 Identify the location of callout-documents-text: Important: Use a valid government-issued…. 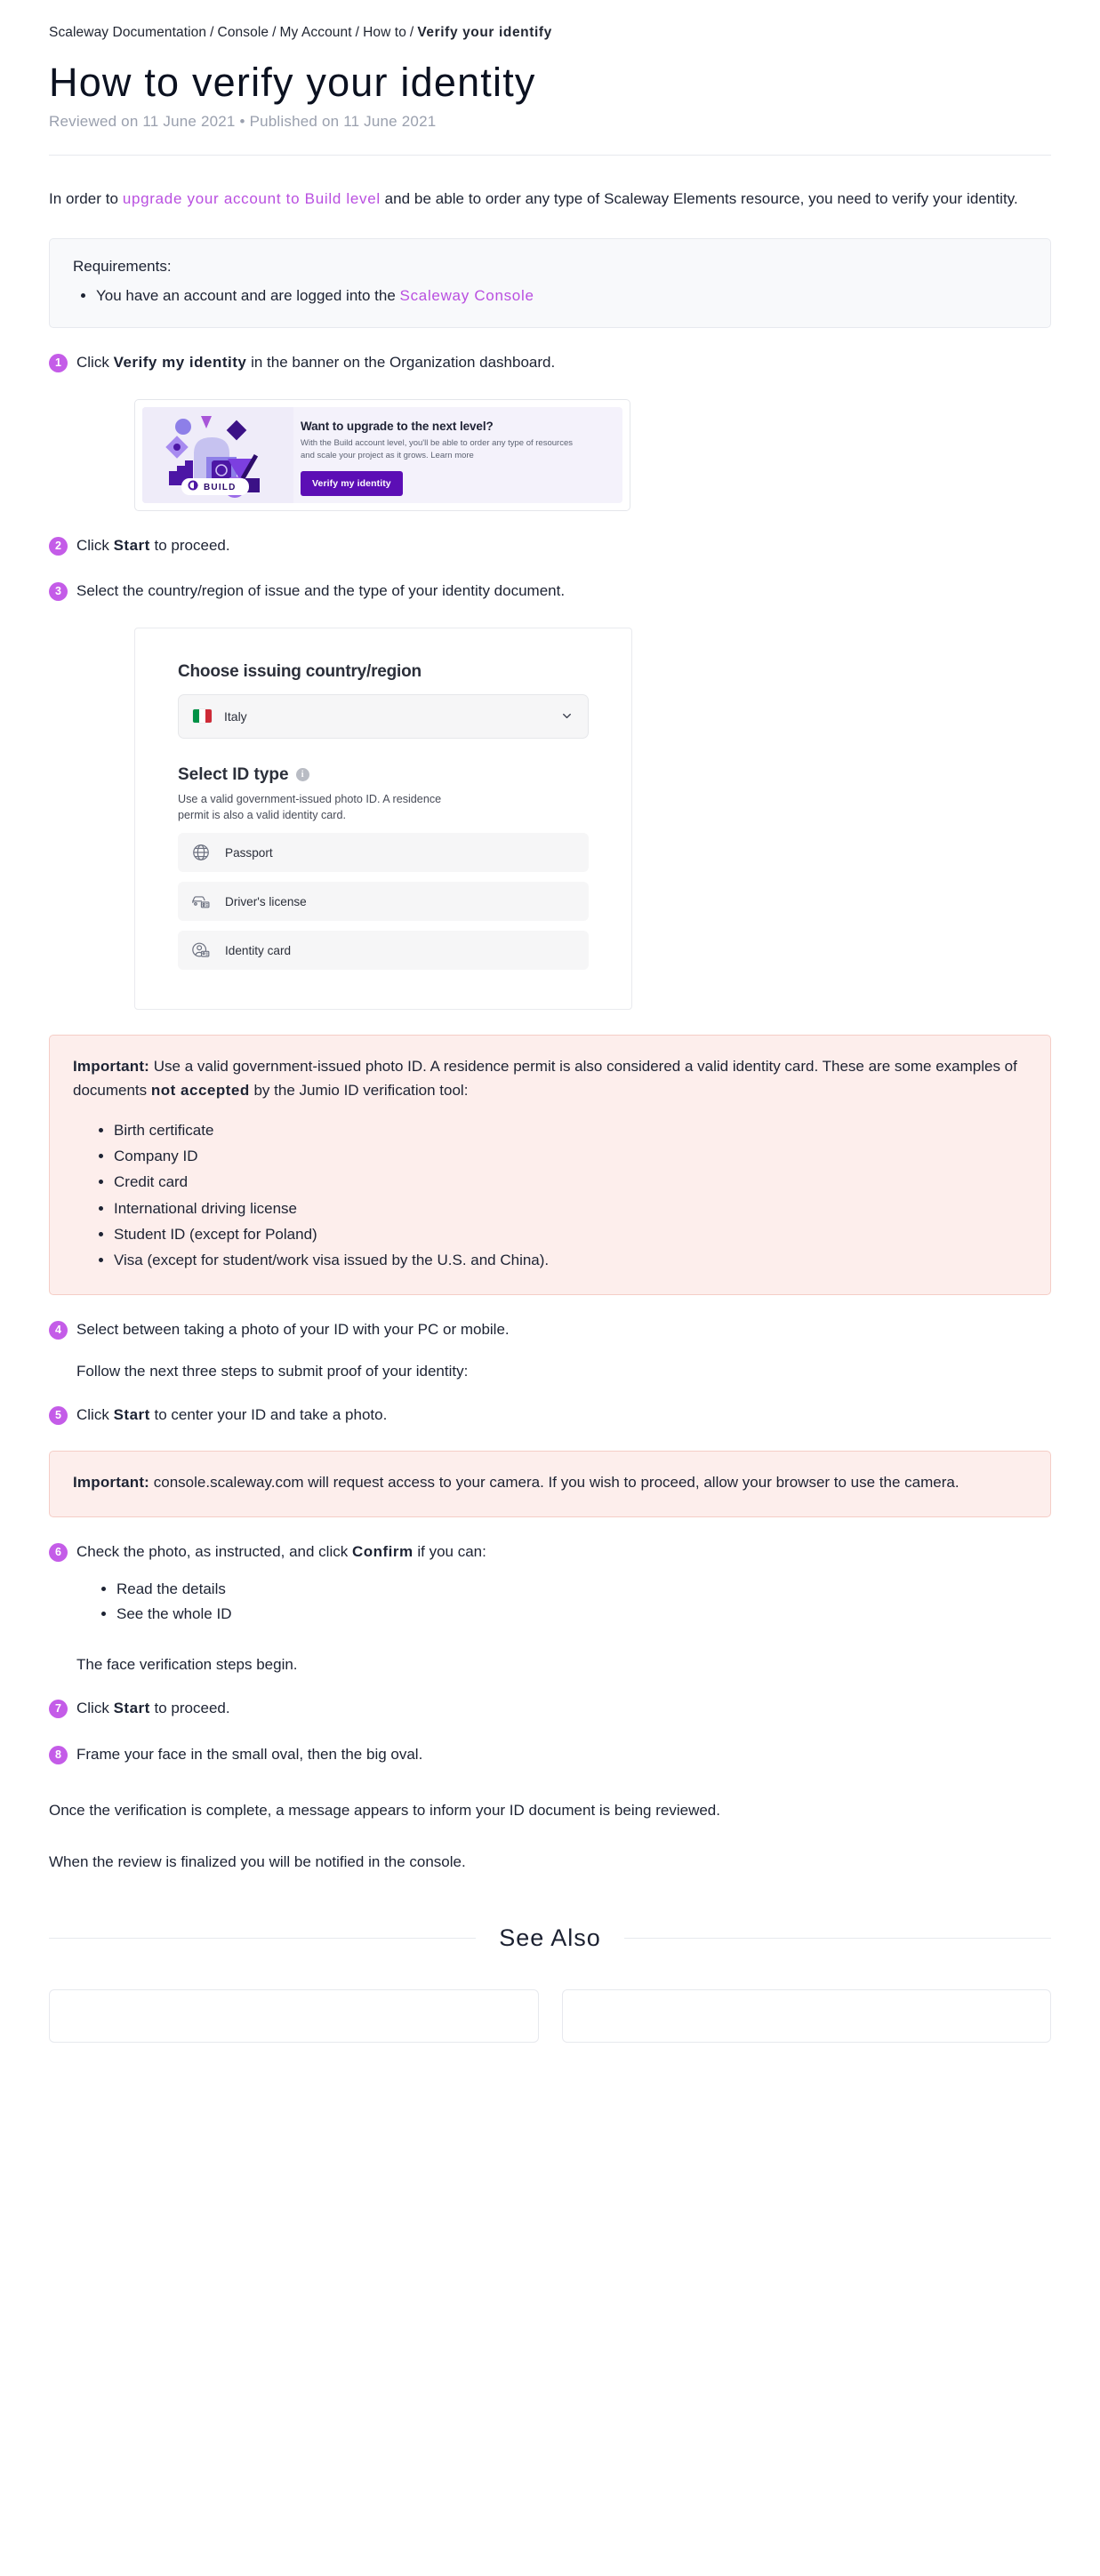
(550, 1078).